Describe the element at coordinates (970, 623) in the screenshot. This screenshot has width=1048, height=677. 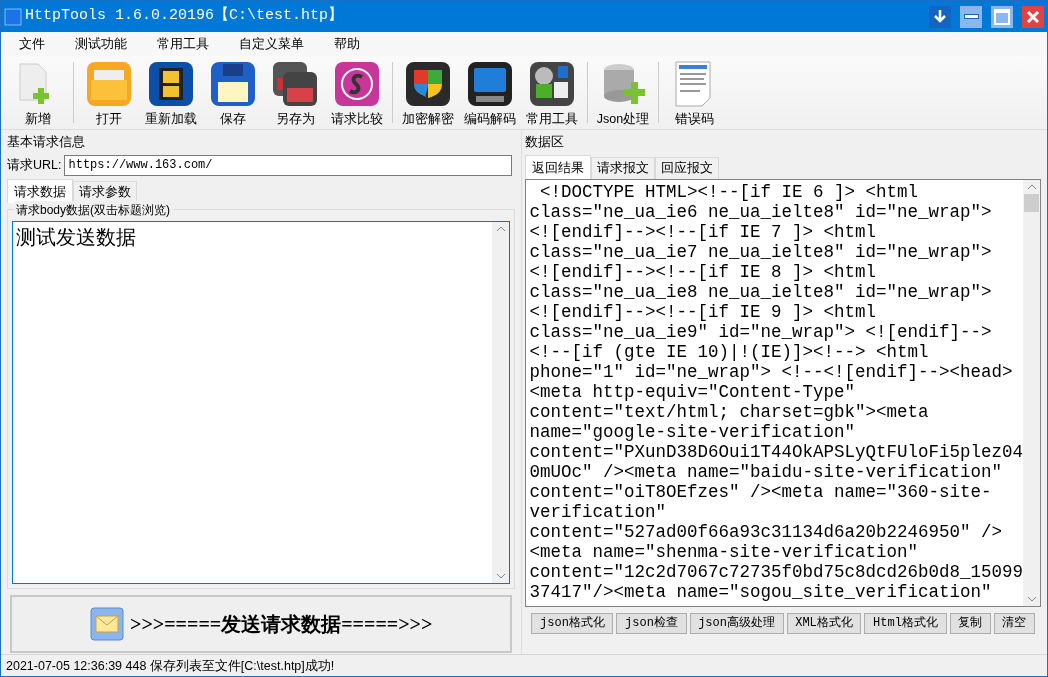
I see `action-button: 复制` at that location.